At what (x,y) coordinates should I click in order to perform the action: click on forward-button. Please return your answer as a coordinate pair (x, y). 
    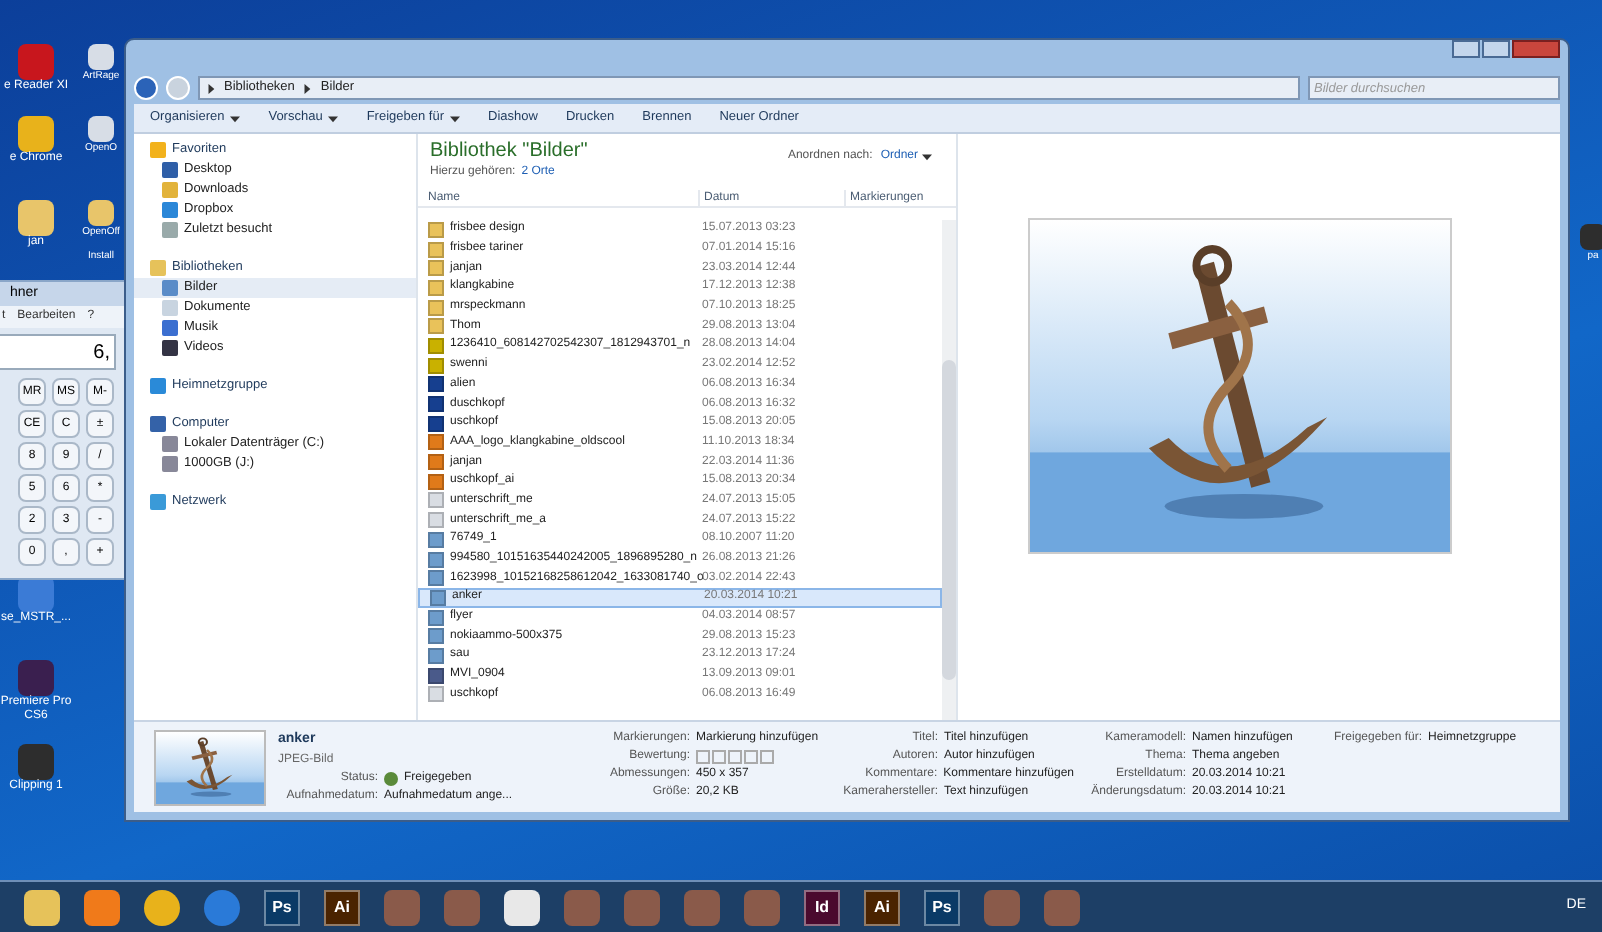
    Looking at the image, I should click on (178, 88).